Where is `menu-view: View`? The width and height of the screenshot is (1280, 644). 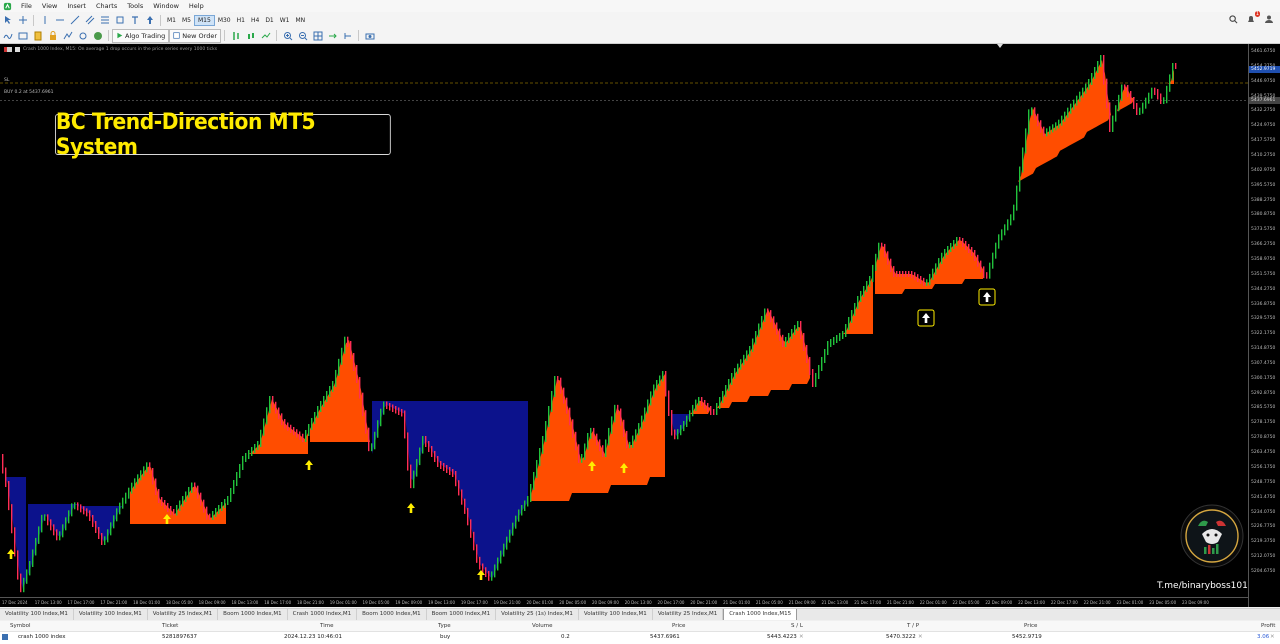
menu-view: View is located at coordinates (49, 6).